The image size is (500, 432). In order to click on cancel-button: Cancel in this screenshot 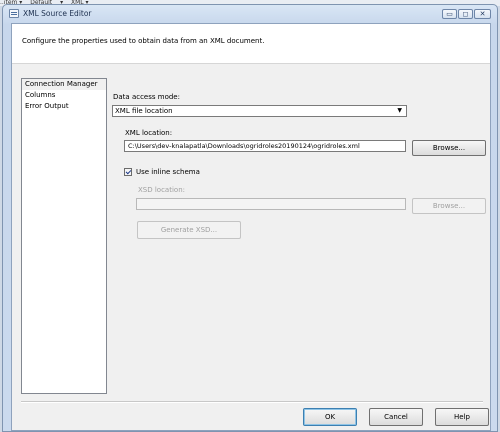, I will do `click(396, 417)`.